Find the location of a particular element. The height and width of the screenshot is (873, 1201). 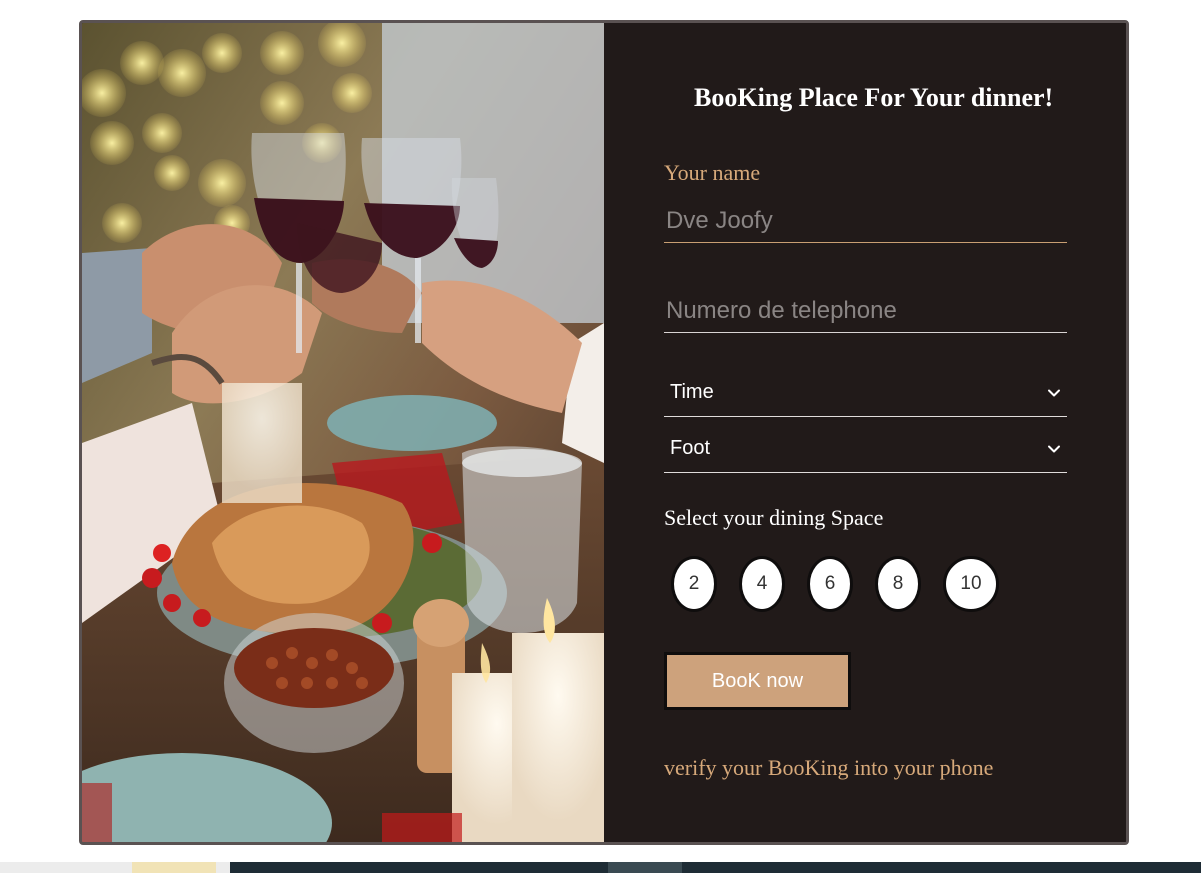

taskbar-strip is located at coordinates (600, 867).